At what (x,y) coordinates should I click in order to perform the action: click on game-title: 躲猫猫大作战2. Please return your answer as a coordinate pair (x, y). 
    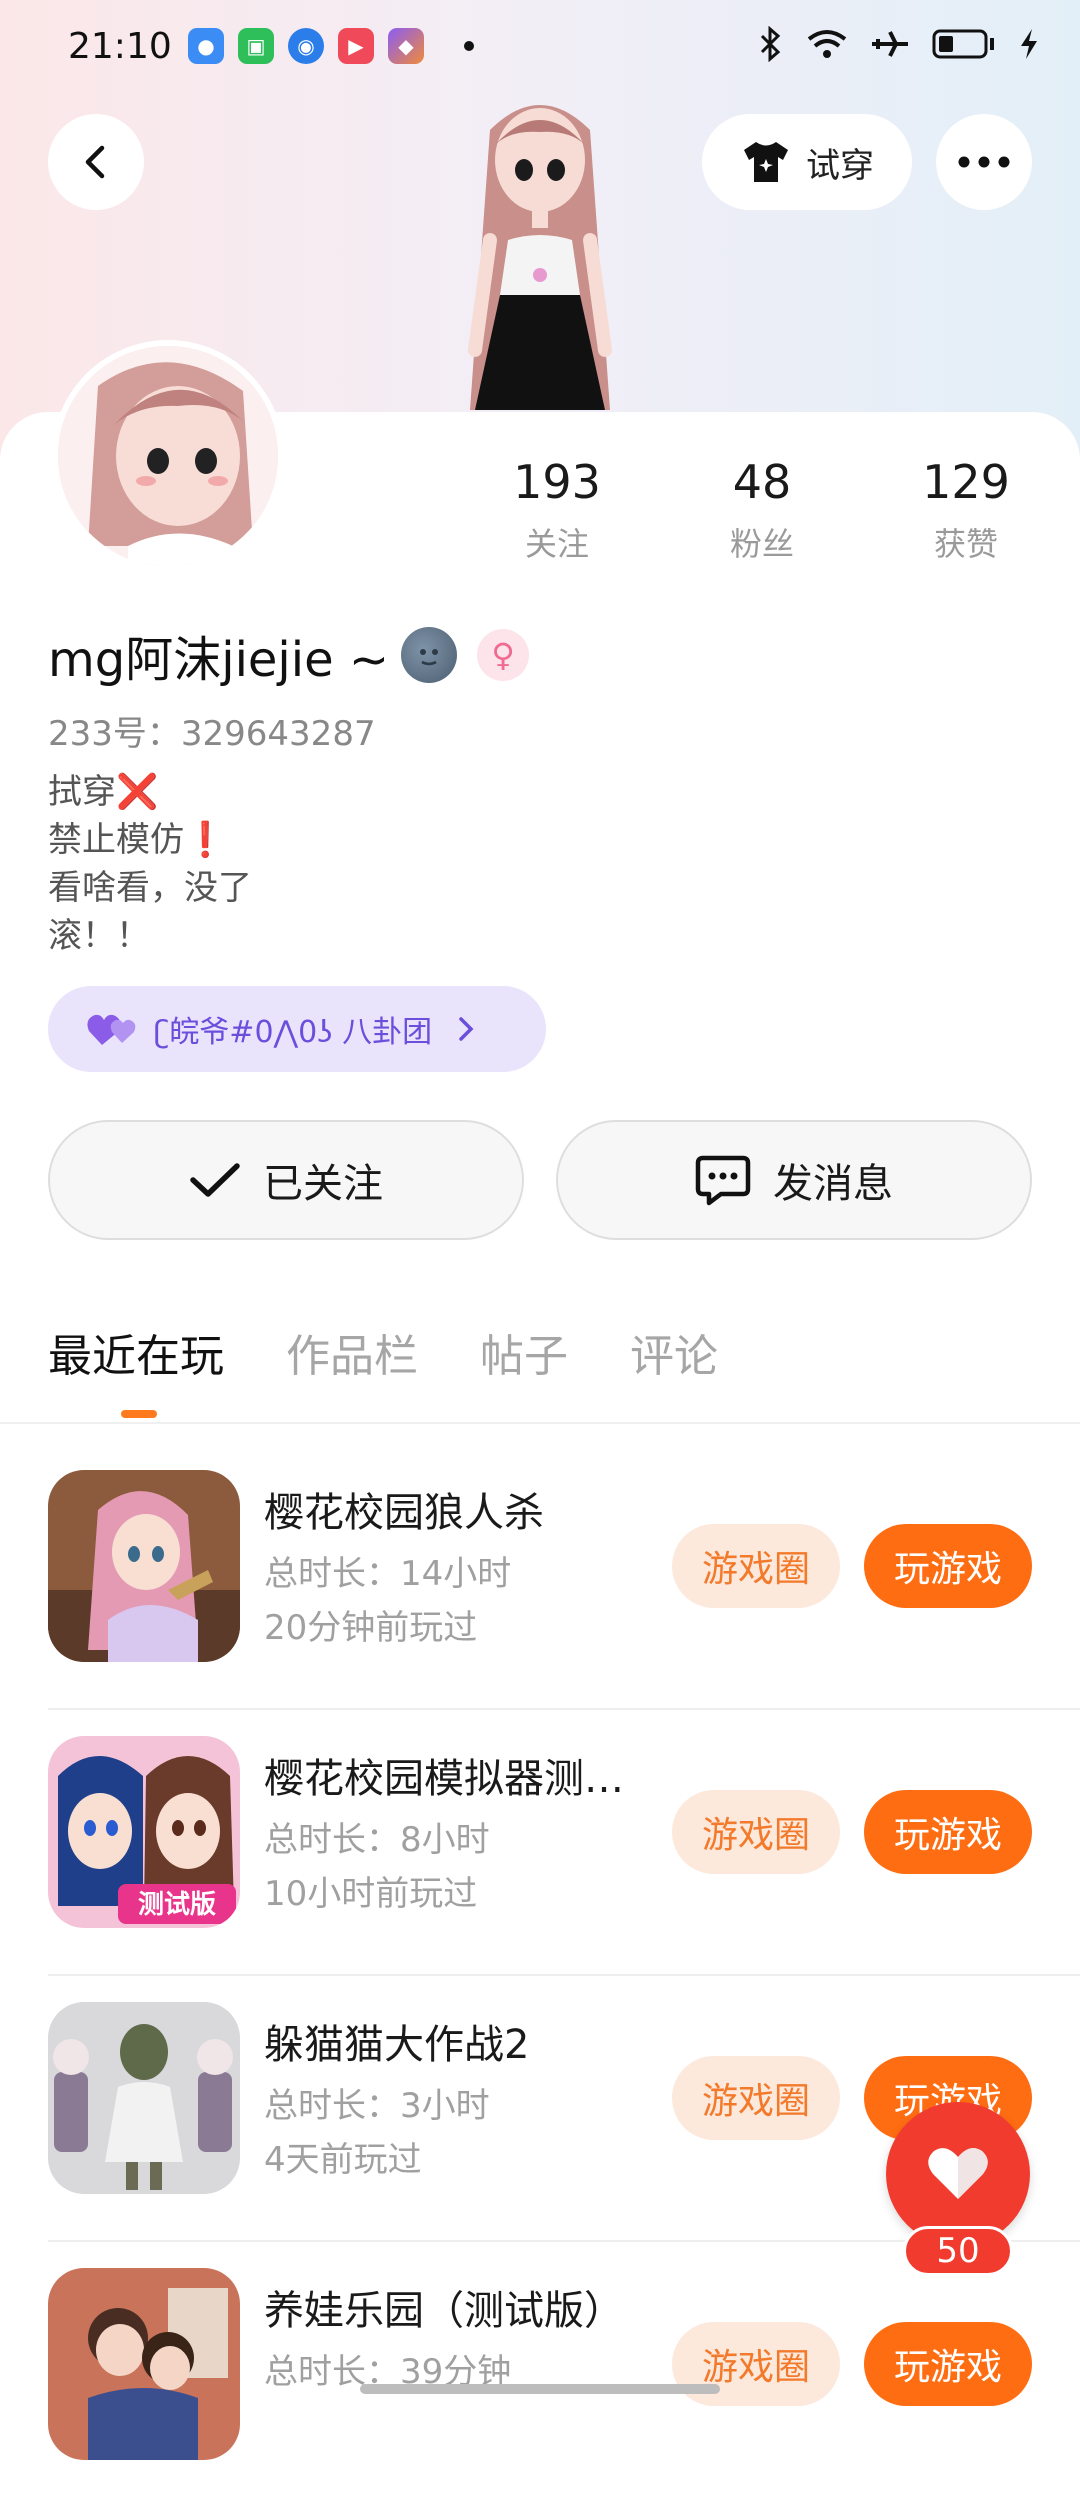
    Looking at the image, I should click on (397, 2045).